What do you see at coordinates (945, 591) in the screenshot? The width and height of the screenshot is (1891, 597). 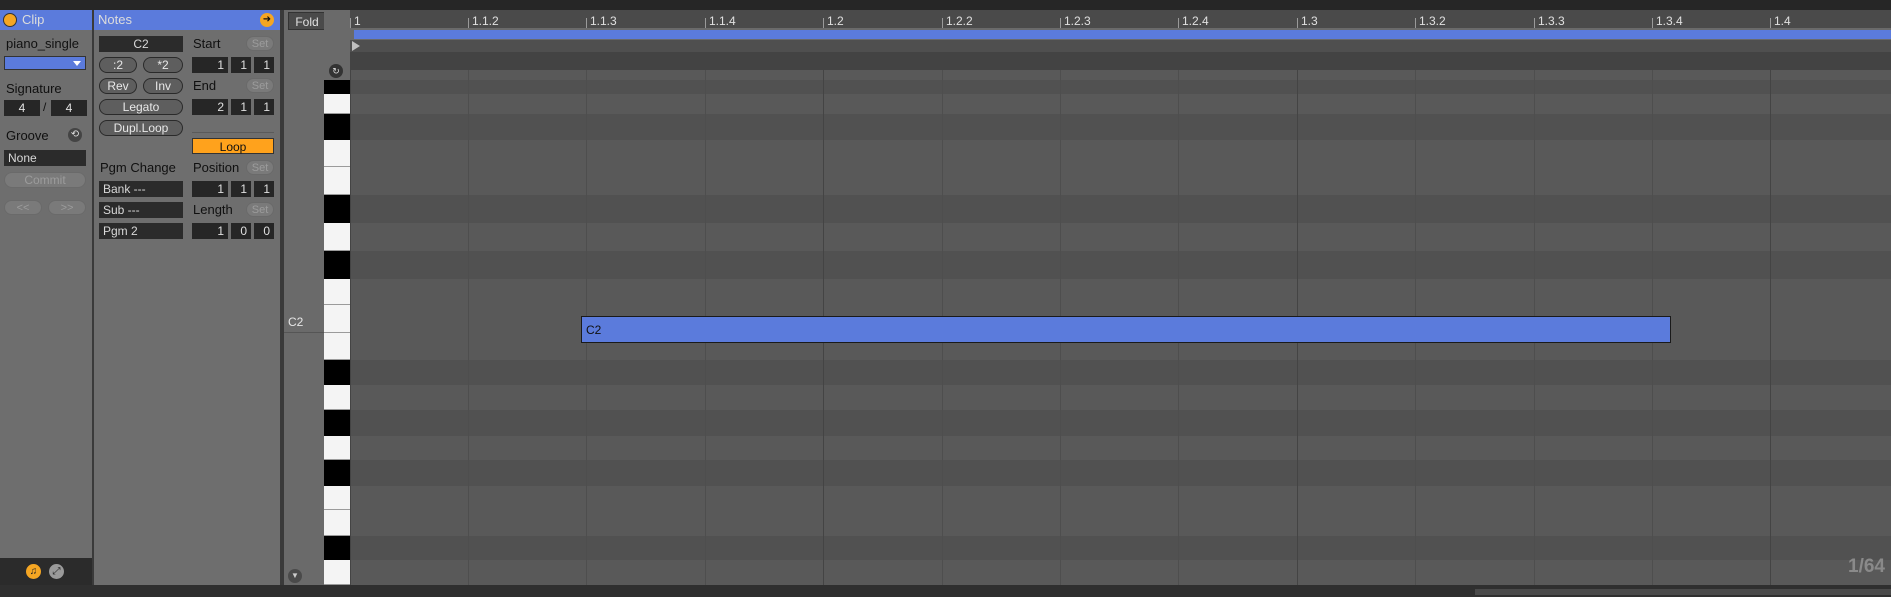 I see `horizontal-scrollbar` at bounding box center [945, 591].